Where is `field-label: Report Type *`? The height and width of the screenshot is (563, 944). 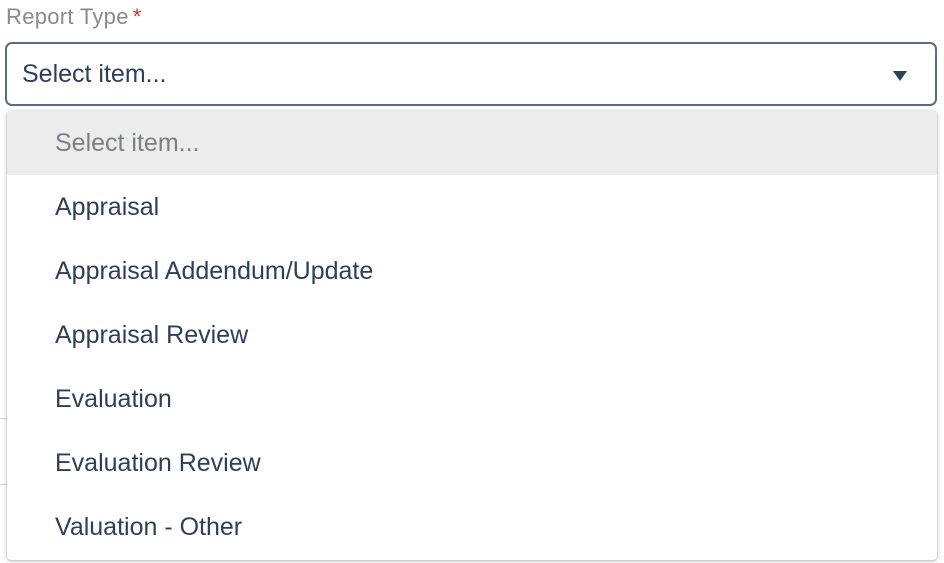
field-label: Report Type * is located at coordinates (74, 17).